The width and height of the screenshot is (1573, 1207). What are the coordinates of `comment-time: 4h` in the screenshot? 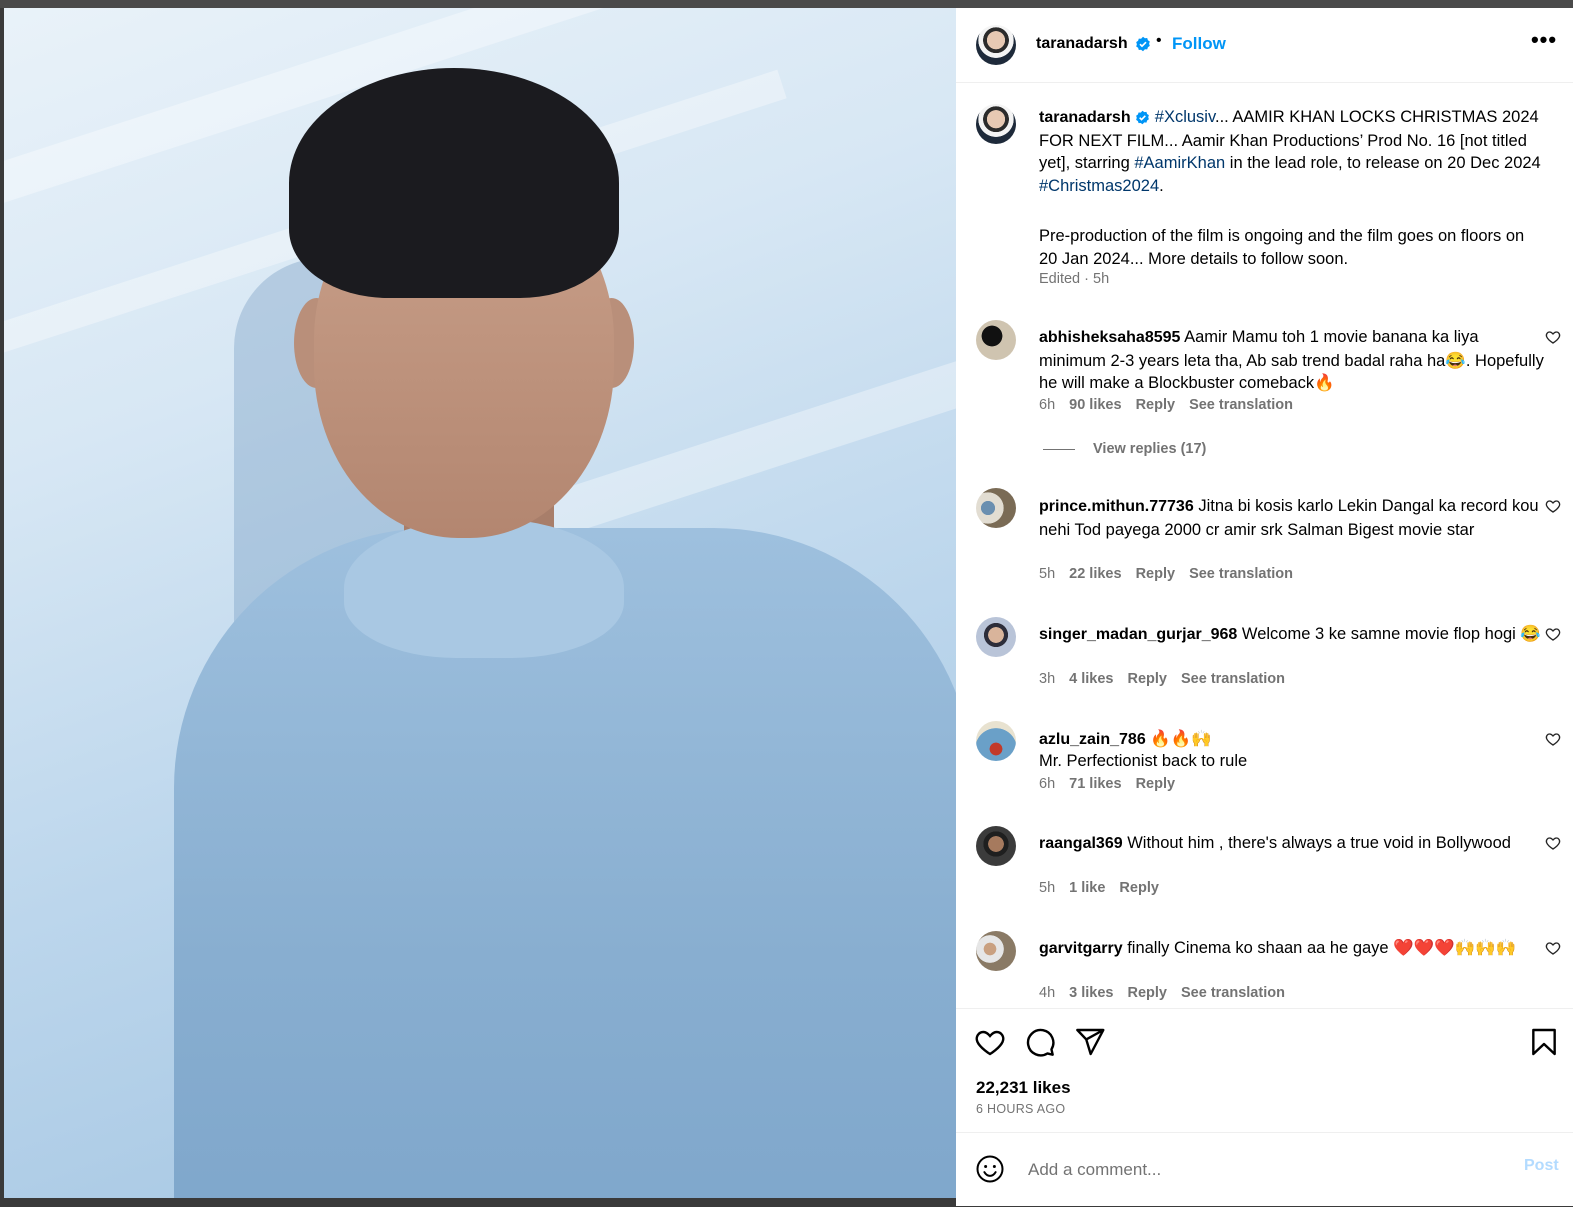 It's located at (1047, 993).